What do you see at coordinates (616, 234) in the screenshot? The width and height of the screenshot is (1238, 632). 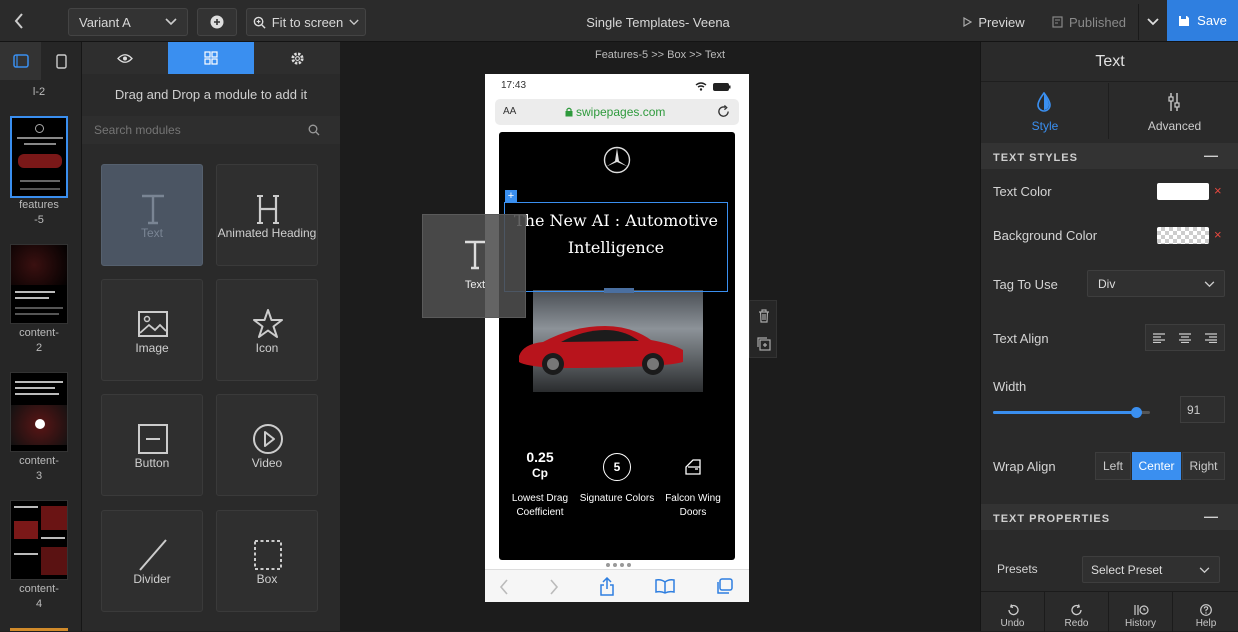 I see `headline-text: The New AI : Automotive Intelligence` at bounding box center [616, 234].